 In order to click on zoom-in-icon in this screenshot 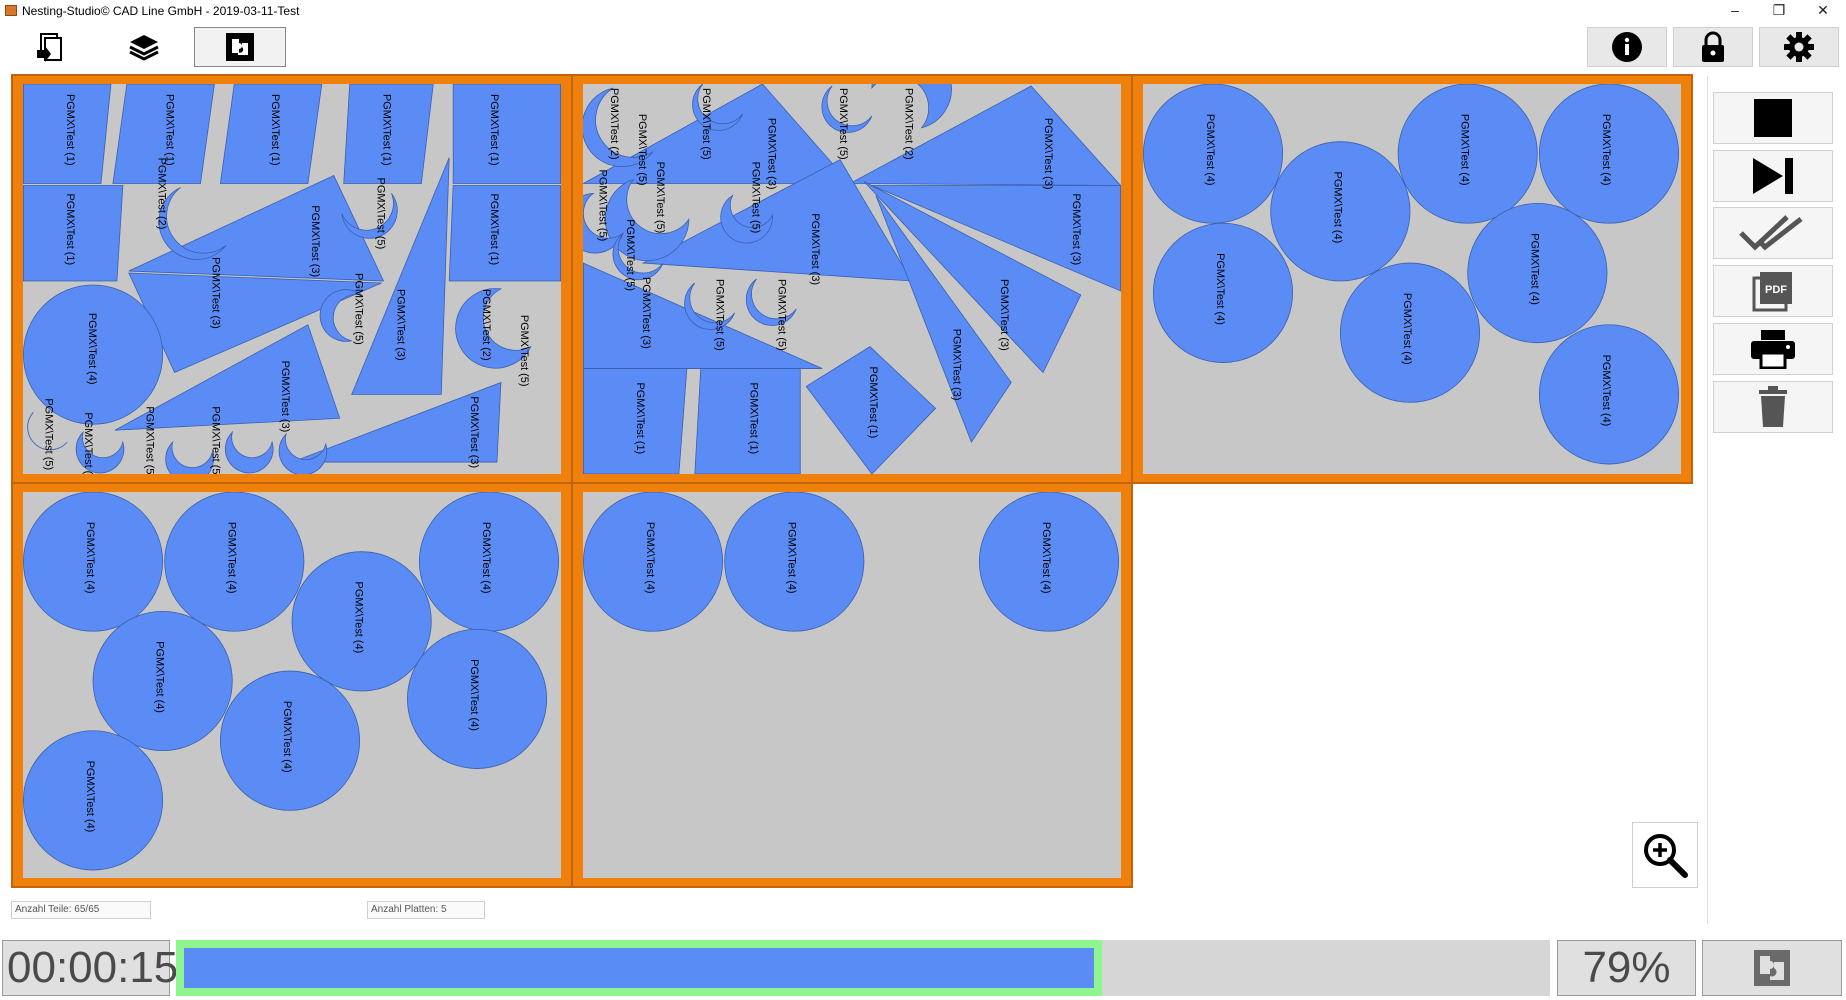, I will do `click(1666, 856)`.